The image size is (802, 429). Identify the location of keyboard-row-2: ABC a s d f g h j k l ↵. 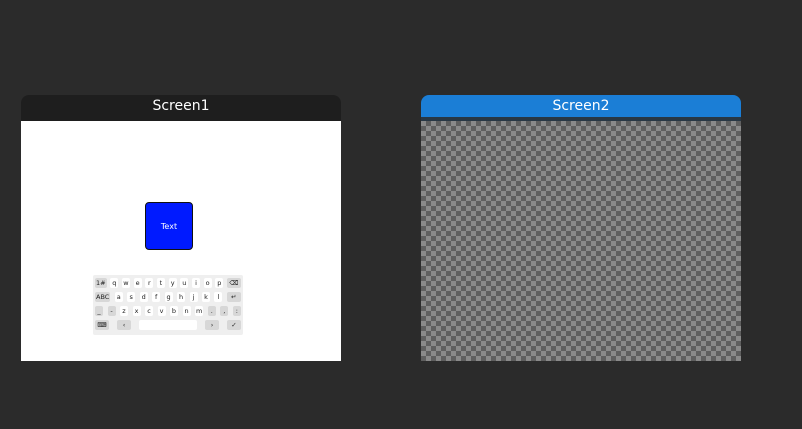
(168, 297).